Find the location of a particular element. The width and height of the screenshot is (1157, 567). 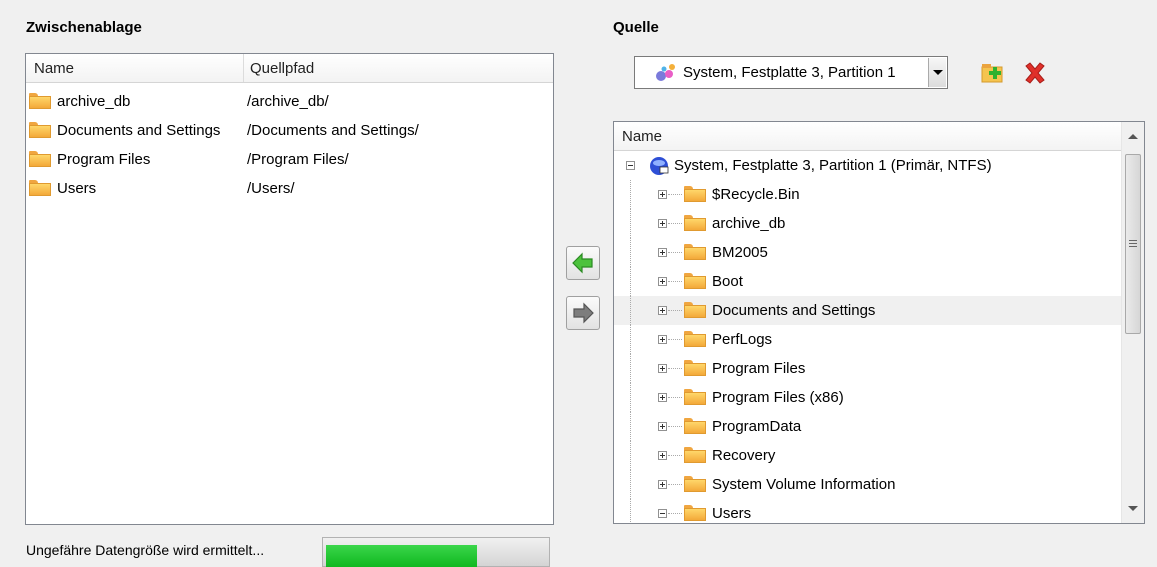

tree-item-label: ProgramData is located at coordinates (757, 426).